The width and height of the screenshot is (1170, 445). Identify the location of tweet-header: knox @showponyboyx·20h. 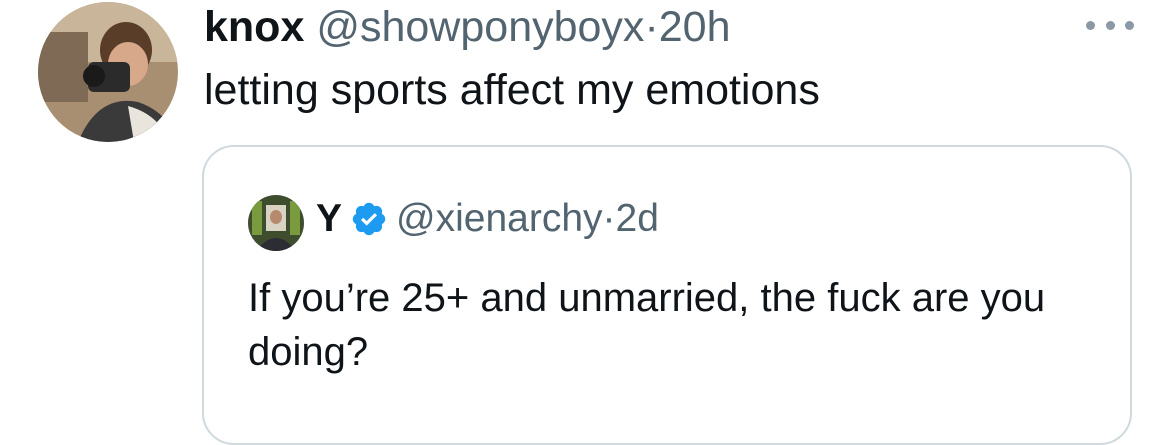
(467, 27).